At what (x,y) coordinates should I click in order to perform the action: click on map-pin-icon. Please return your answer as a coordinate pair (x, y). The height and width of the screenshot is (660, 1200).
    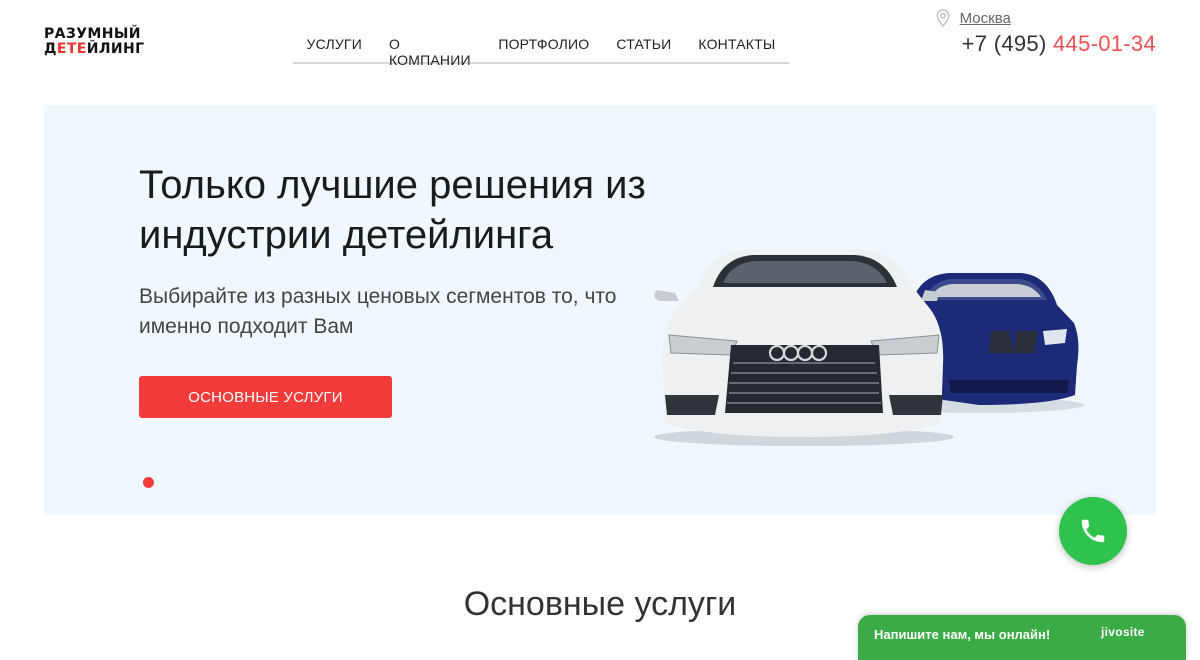
    Looking at the image, I should click on (942, 18).